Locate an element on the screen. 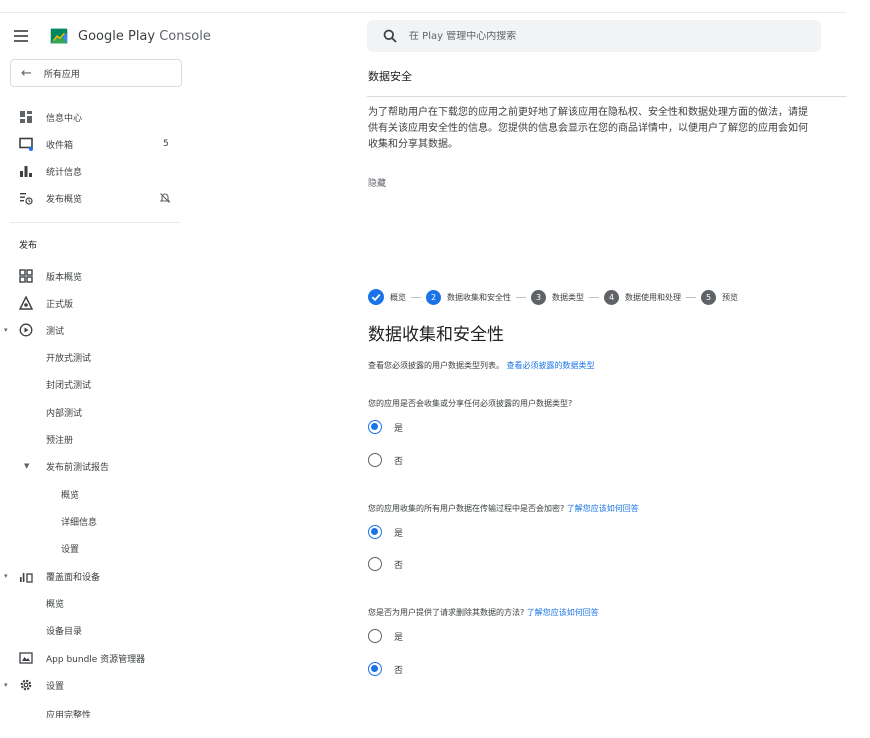 The width and height of the screenshot is (870, 738). sidebar-item-release-overview: 版本概览 is located at coordinates (95, 276).